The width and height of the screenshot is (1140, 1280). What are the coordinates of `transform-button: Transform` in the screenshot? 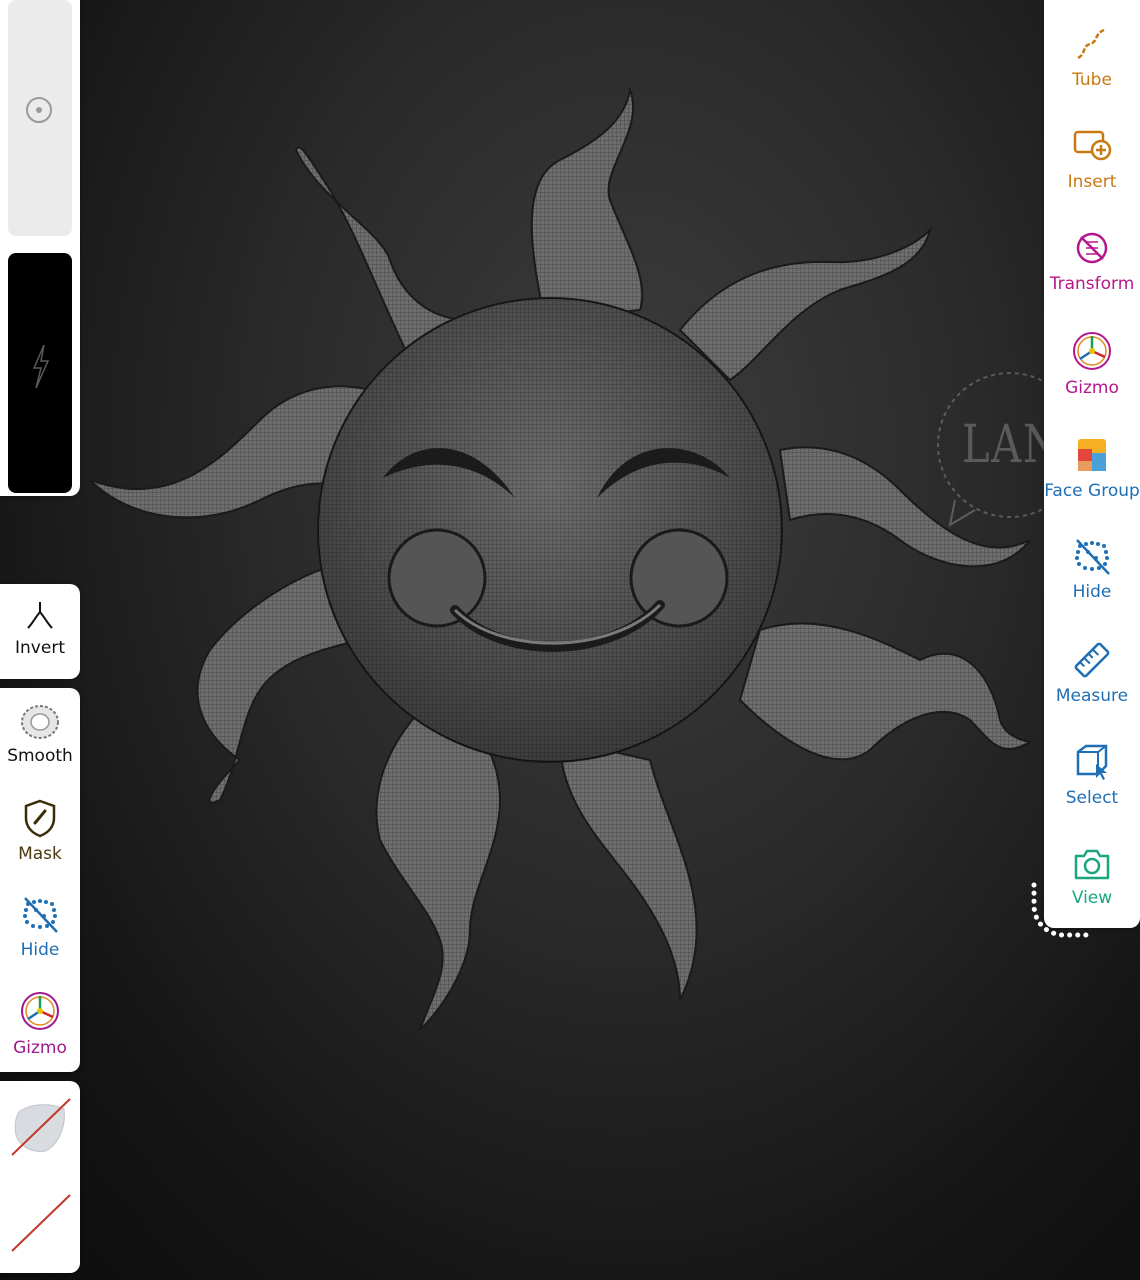 It's located at (1092, 261).